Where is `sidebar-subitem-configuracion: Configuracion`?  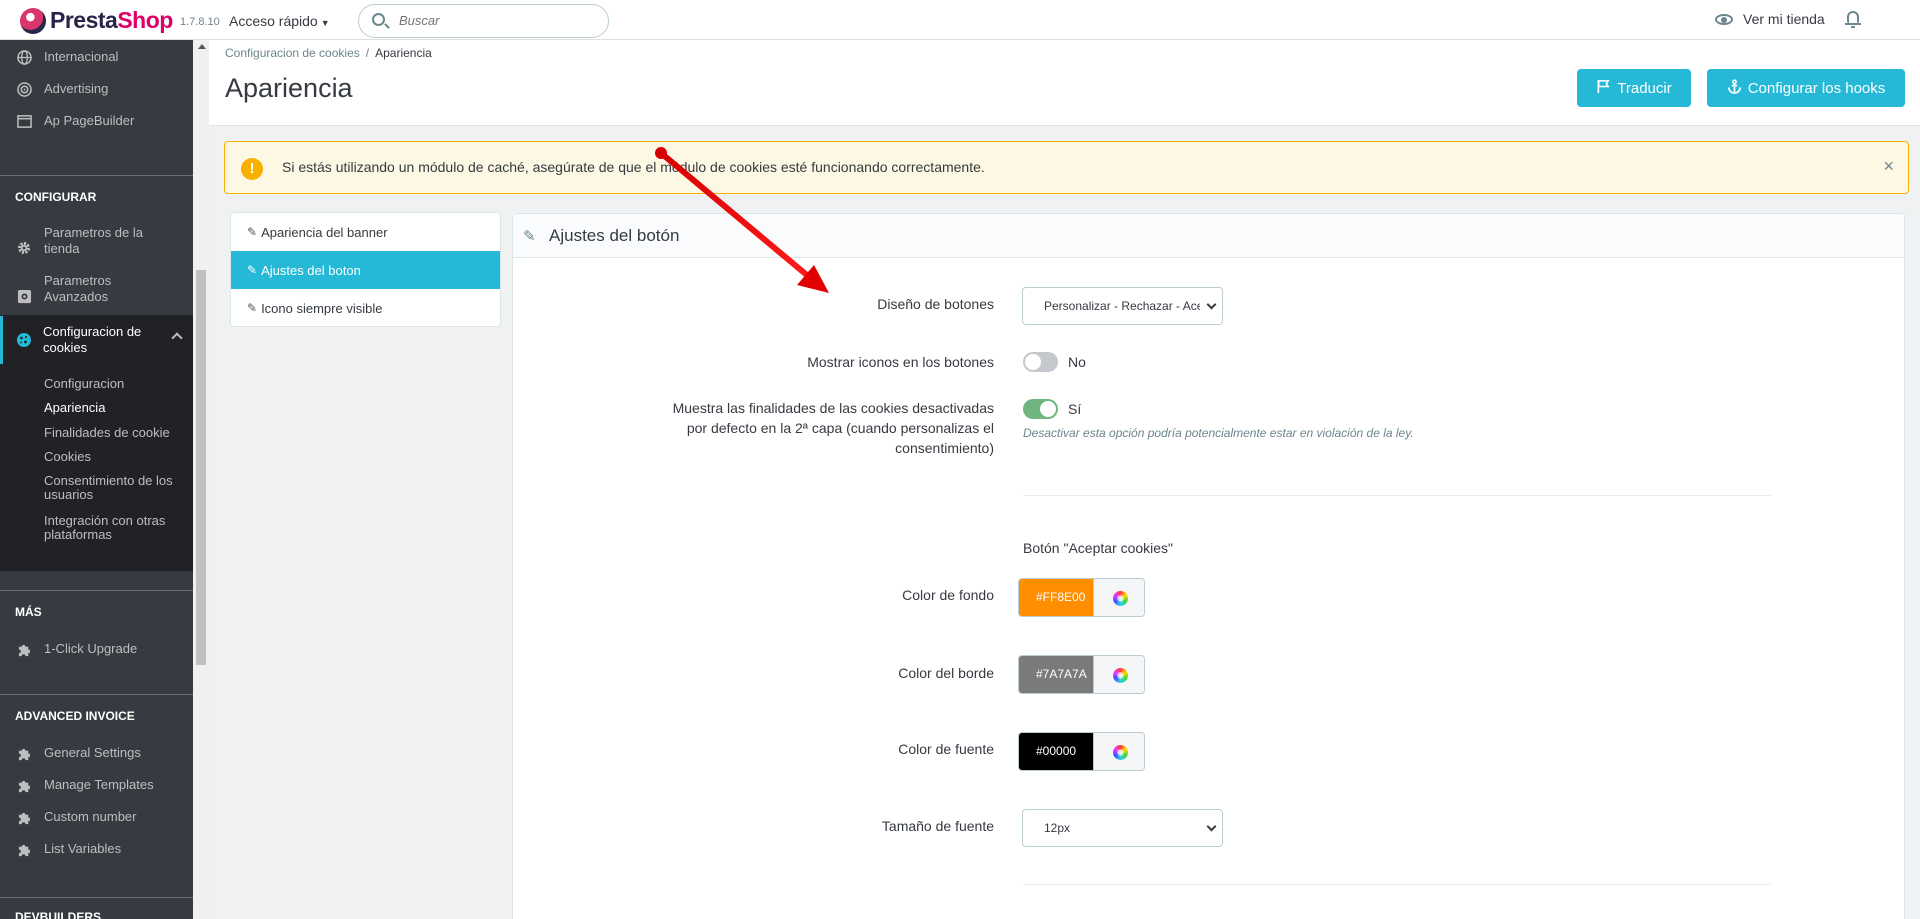
sidebar-subitem-configuracion: Configuracion is located at coordinates (84, 384).